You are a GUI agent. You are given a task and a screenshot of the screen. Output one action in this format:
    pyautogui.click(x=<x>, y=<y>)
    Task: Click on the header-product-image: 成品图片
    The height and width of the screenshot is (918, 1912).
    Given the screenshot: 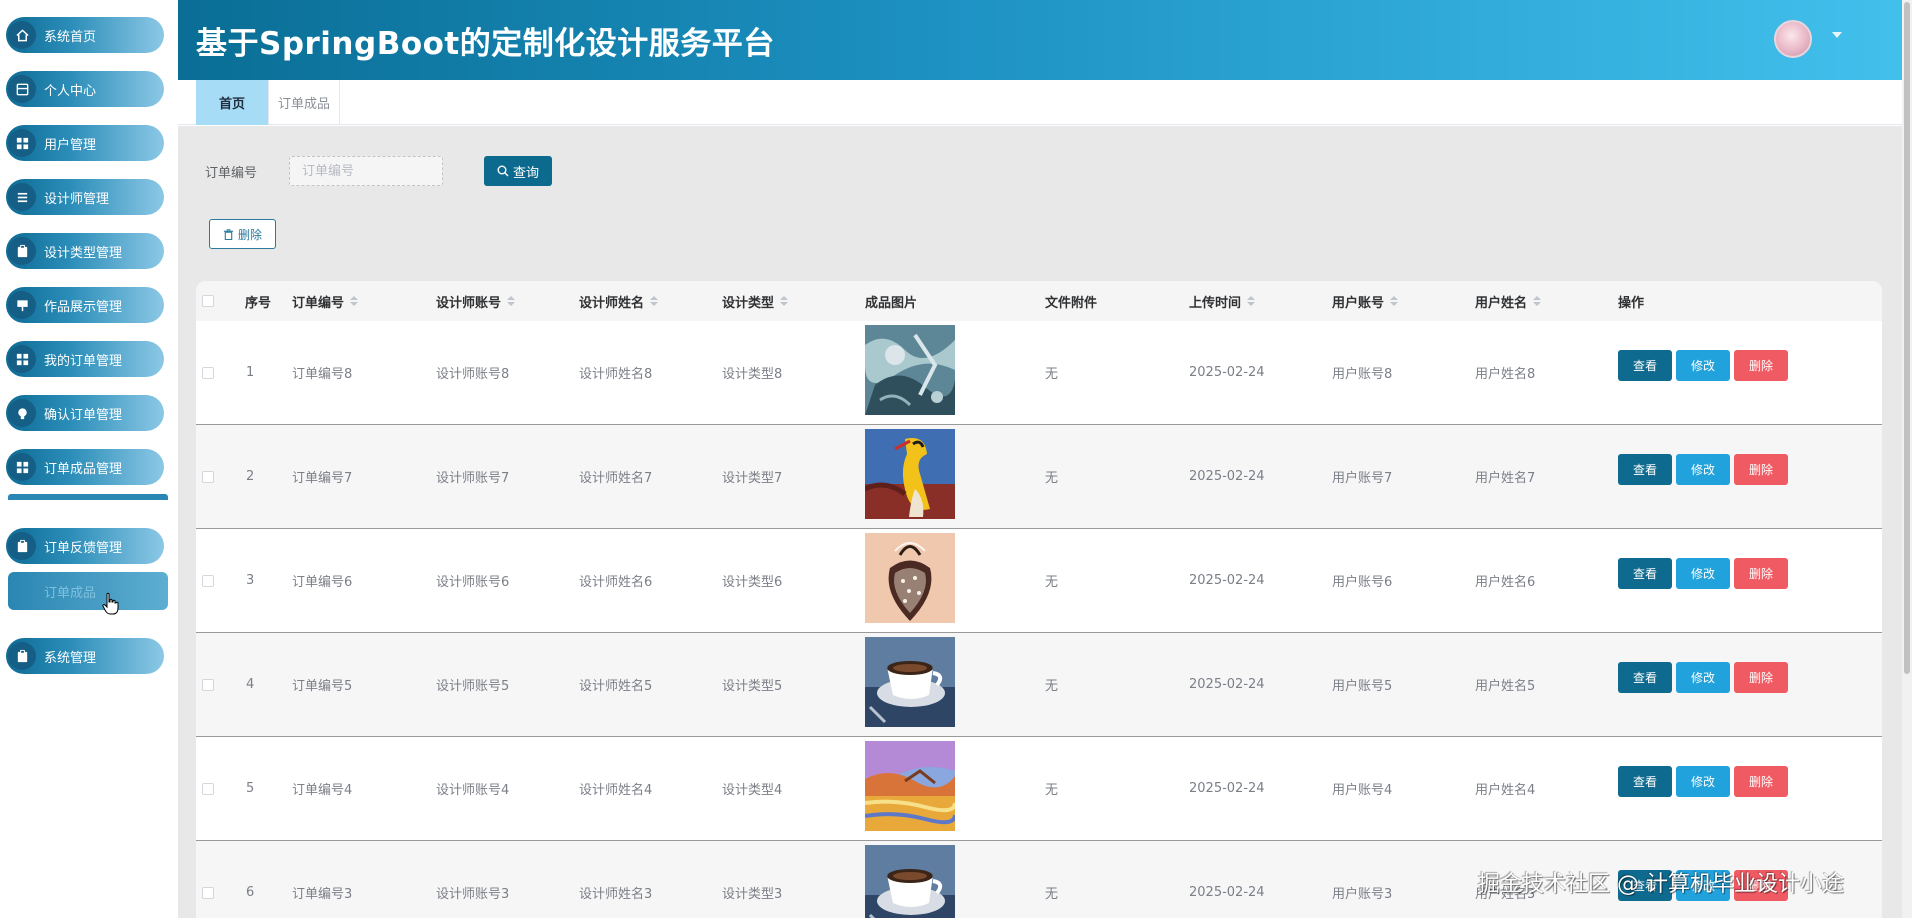 What is the action you would take?
    pyautogui.click(x=891, y=303)
    